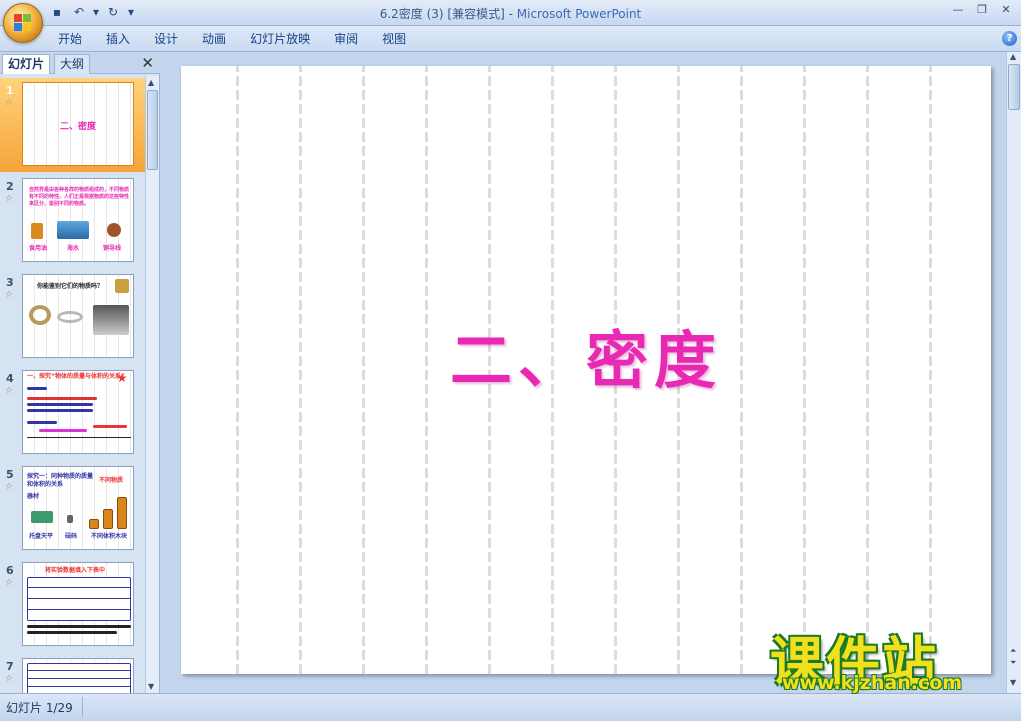  I want to click on ribbon-tabs: 开始 插入 设计 动画 幻灯片放映 审阅 视图, so click(232, 39).